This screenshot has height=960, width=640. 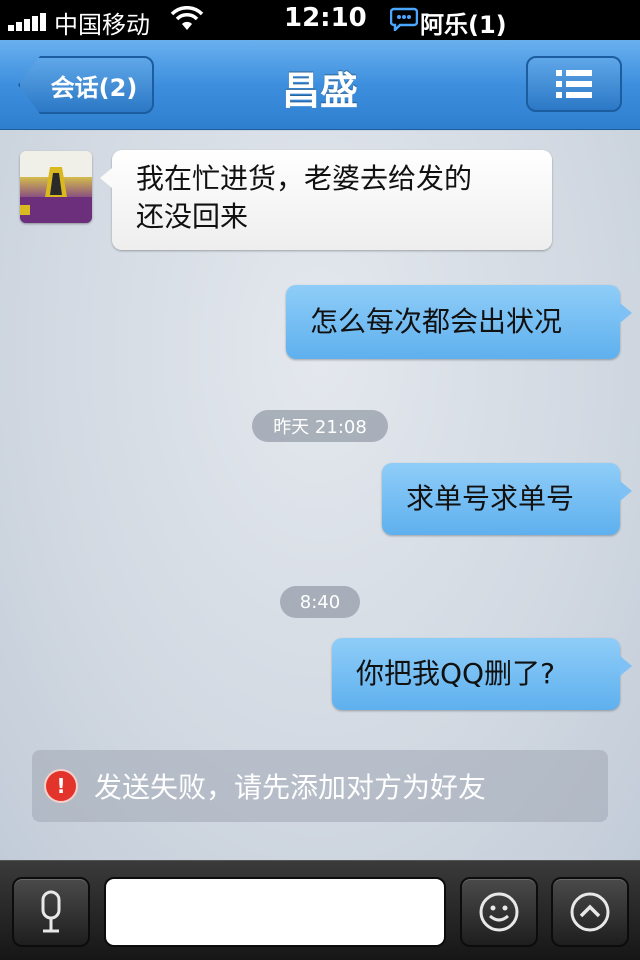 What do you see at coordinates (187, 18) in the screenshot?
I see `wifi-icon` at bounding box center [187, 18].